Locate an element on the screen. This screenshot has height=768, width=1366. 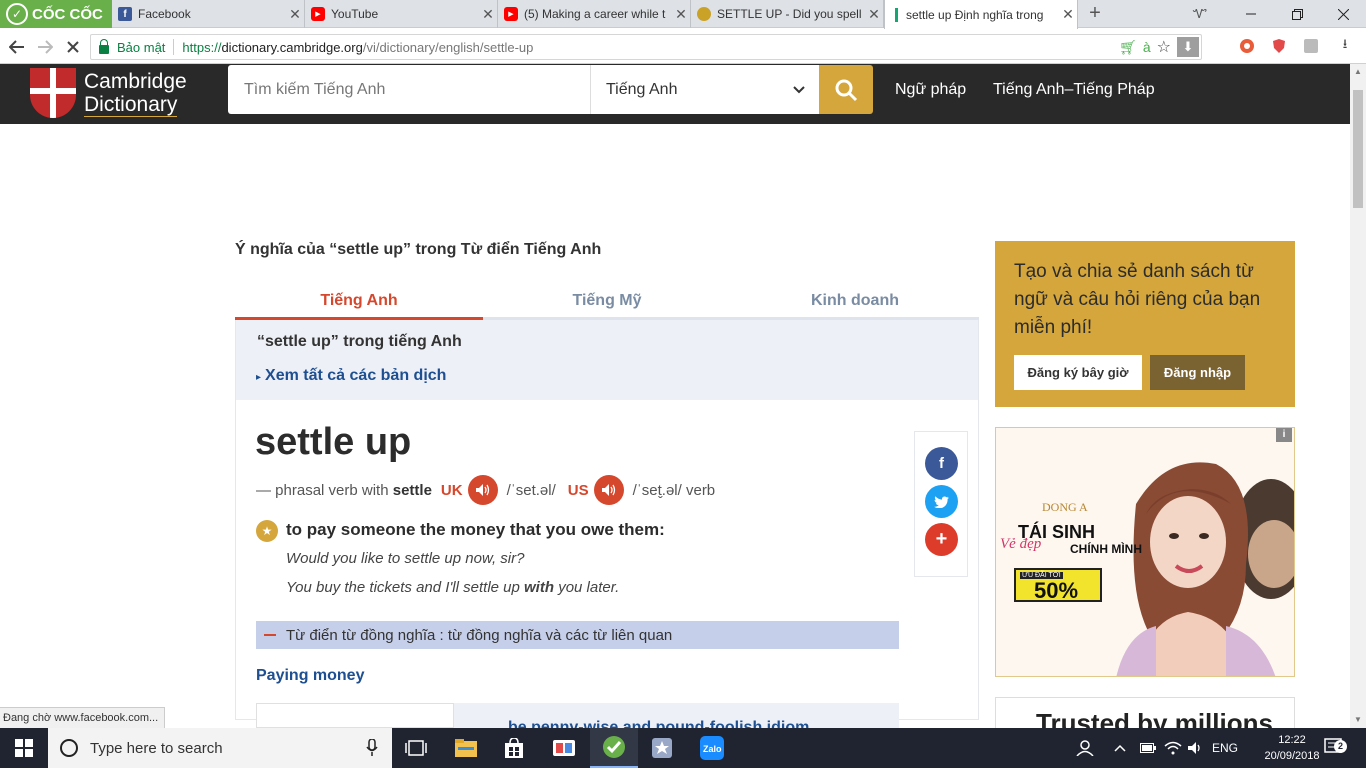
forward-button is located at coordinates (45, 47).